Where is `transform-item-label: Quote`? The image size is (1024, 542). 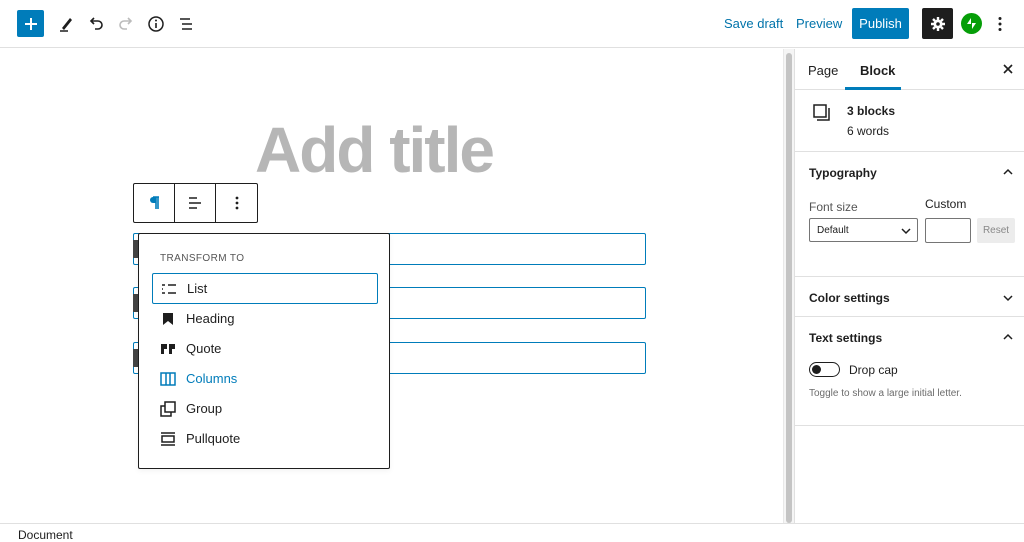 transform-item-label: Quote is located at coordinates (204, 348).